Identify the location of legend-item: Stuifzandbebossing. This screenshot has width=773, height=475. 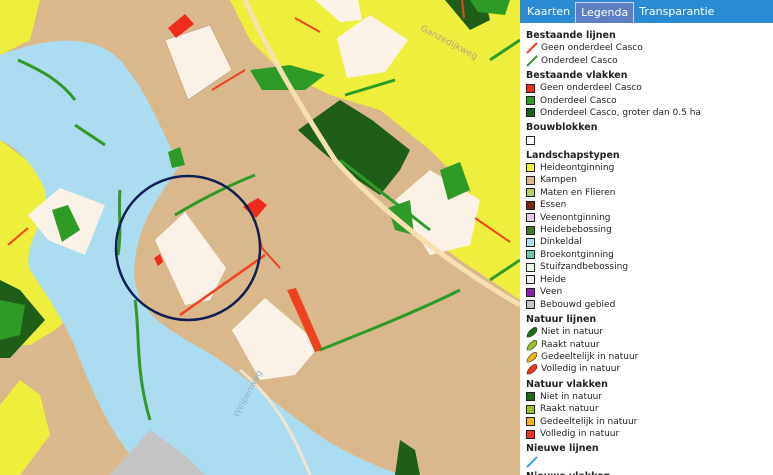
(649, 267).